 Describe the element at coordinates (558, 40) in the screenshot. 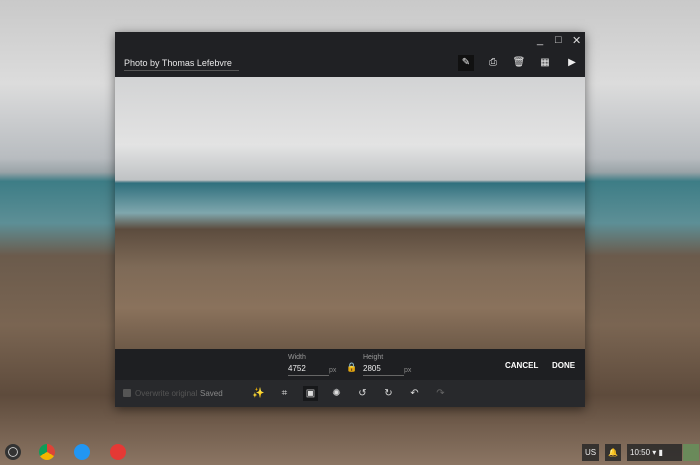

I see `maximize-button: □` at that location.